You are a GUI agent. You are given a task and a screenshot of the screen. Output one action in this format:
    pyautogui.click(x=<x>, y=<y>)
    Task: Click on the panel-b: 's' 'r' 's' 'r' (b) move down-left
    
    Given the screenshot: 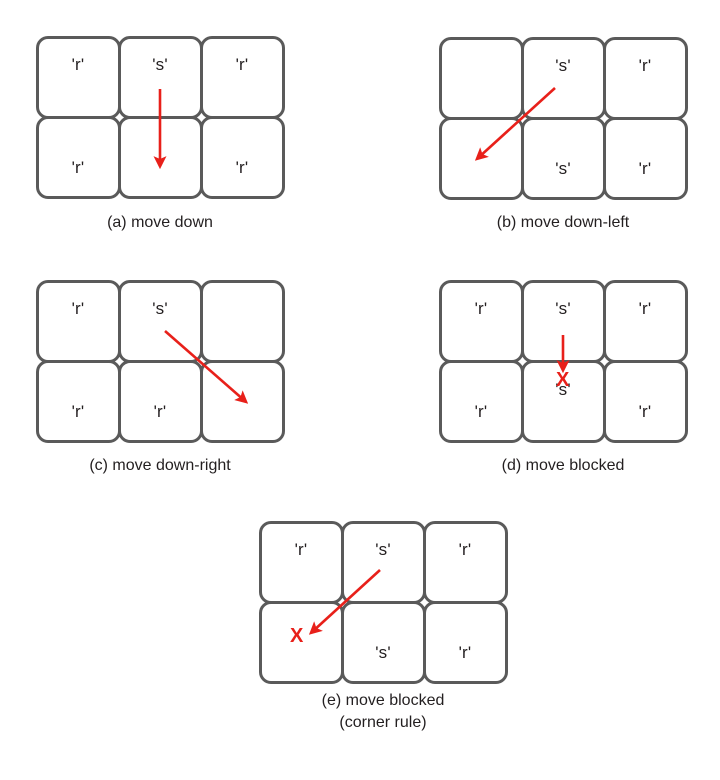 What is the action you would take?
    pyautogui.click(x=563, y=133)
    